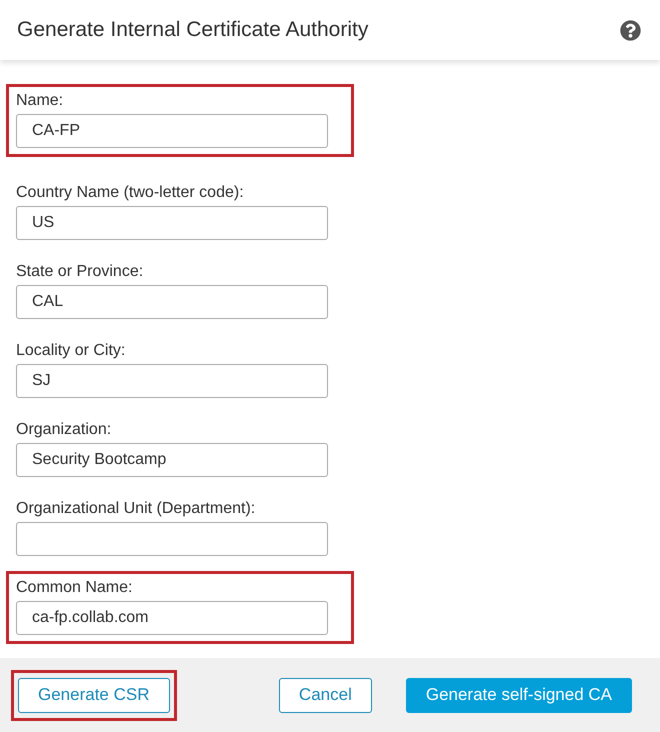 This screenshot has height=732, width=660. Describe the element at coordinates (172, 302) in the screenshot. I see `input-field: CAL` at that location.